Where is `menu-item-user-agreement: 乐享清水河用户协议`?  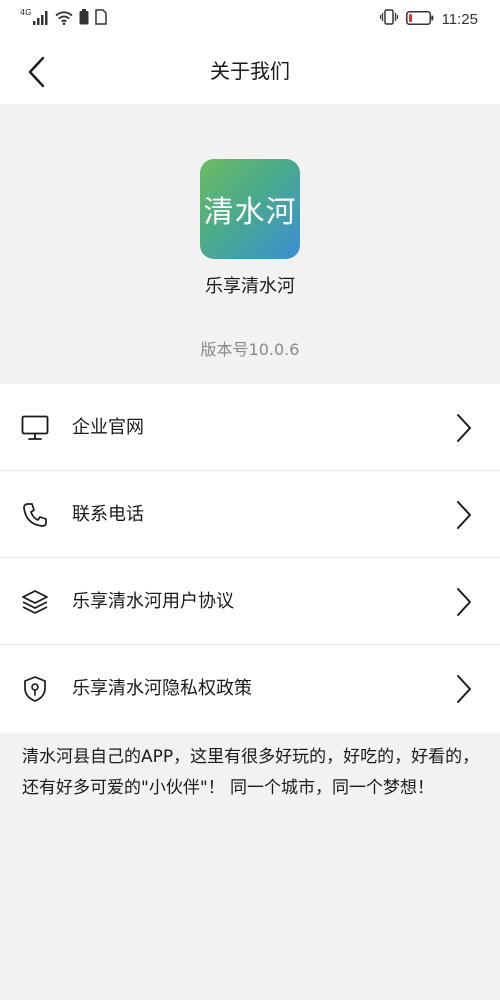
menu-item-user-agreement: 乐享清水河用户协议 is located at coordinates (250, 601).